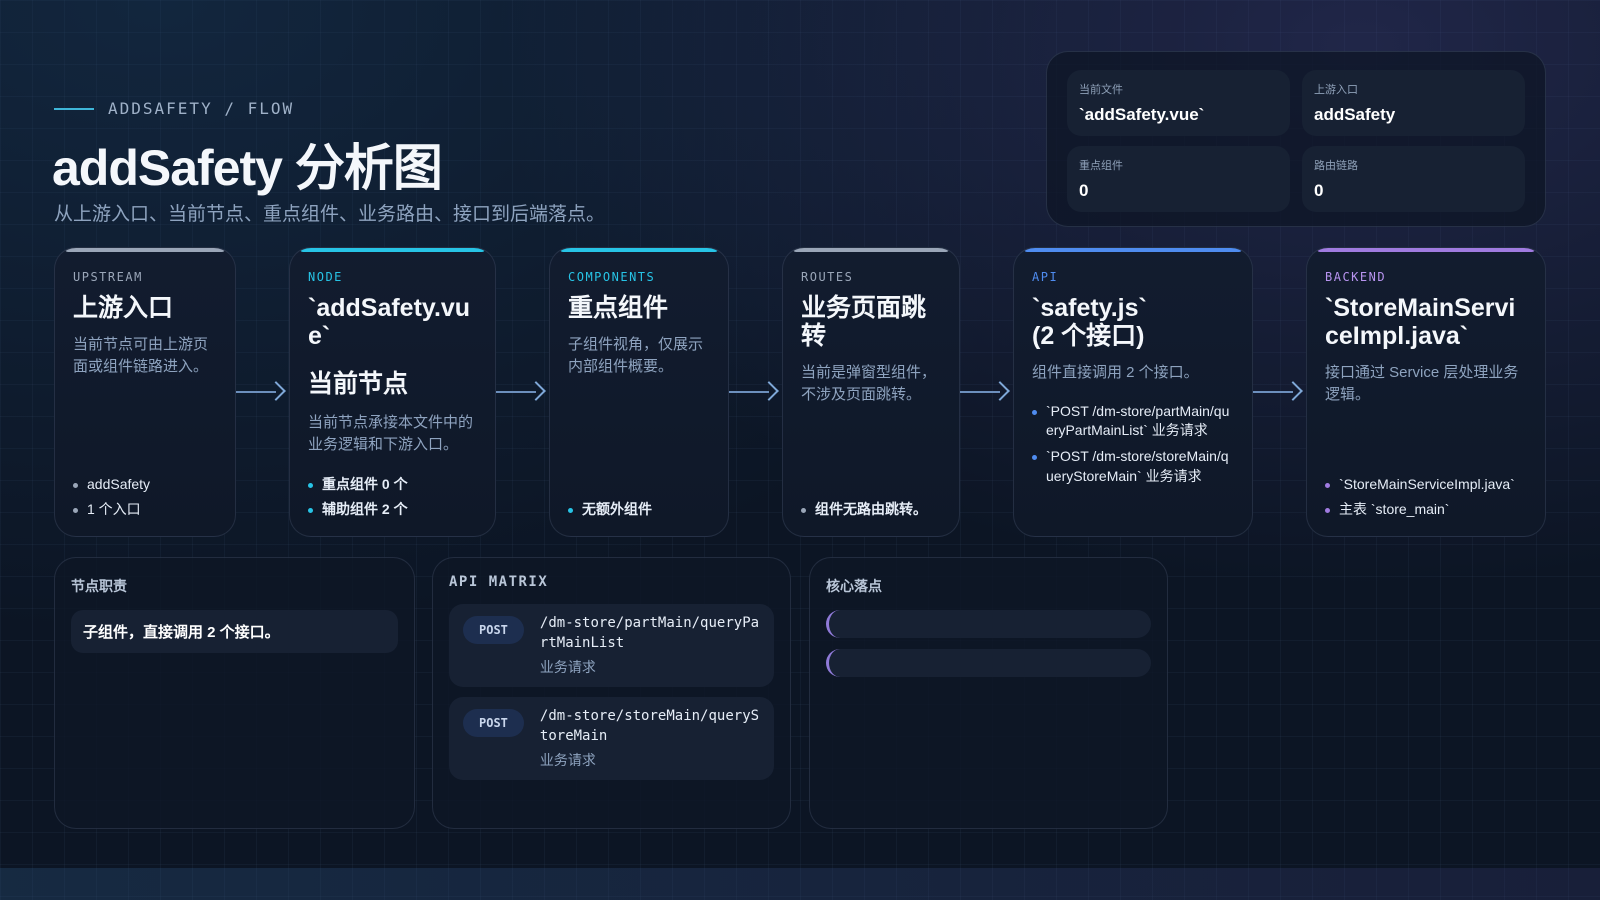 This screenshot has width=1600, height=900. What do you see at coordinates (827, 277) in the screenshot?
I see `card-tag: ROUTES` at bounding box center [827, 277].